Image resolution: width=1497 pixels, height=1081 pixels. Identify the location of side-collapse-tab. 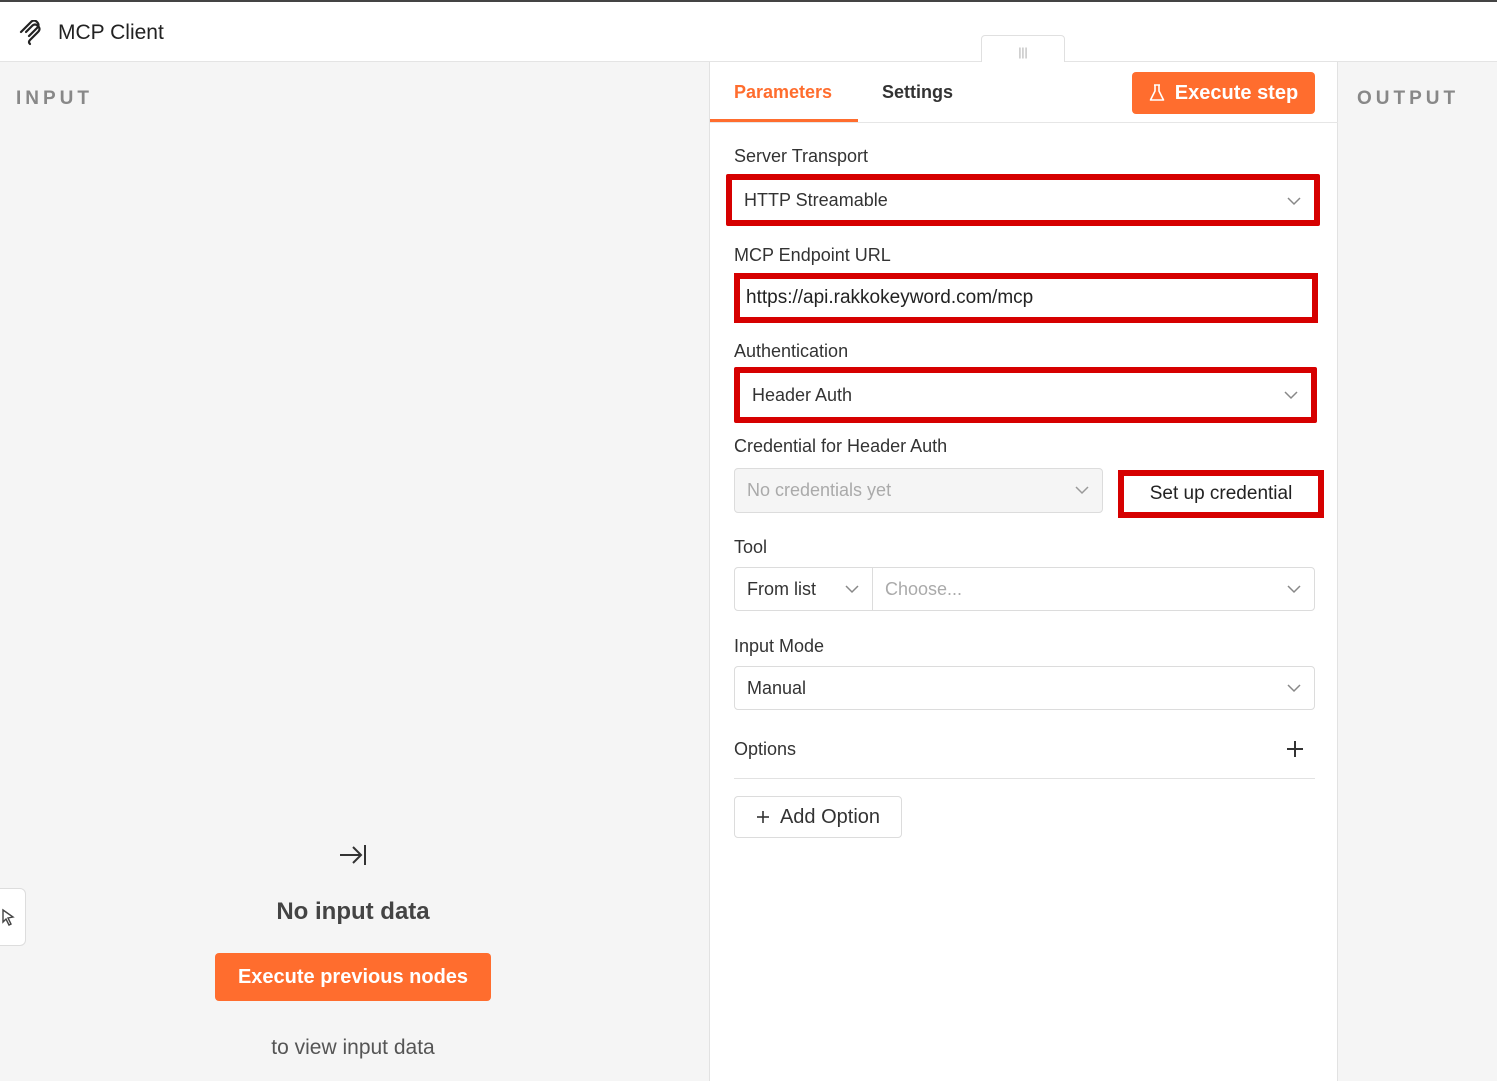
(13, 917).